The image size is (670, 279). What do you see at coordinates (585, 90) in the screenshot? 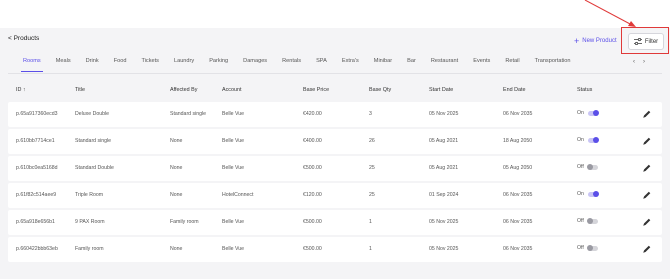
I see `column-header: Status` at bounding box center [585, 90].